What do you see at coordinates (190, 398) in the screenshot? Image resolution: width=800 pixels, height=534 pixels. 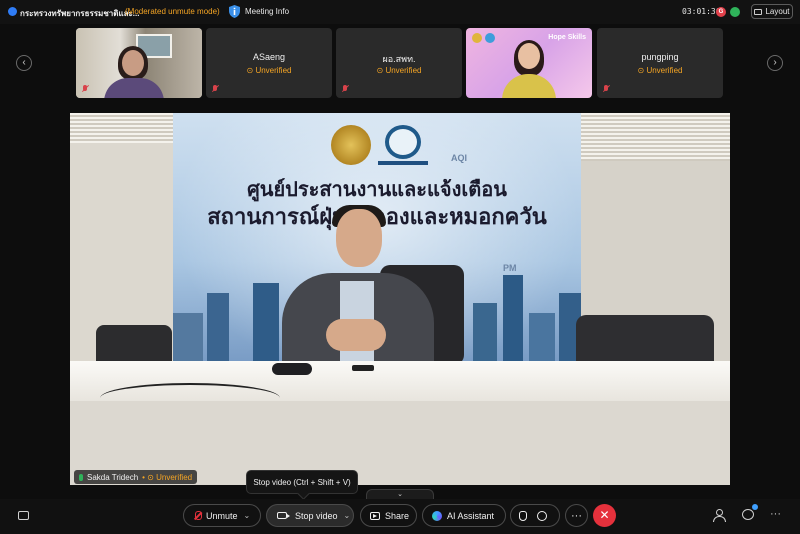 I see `mic-cable` at bounding box center [190, 398].